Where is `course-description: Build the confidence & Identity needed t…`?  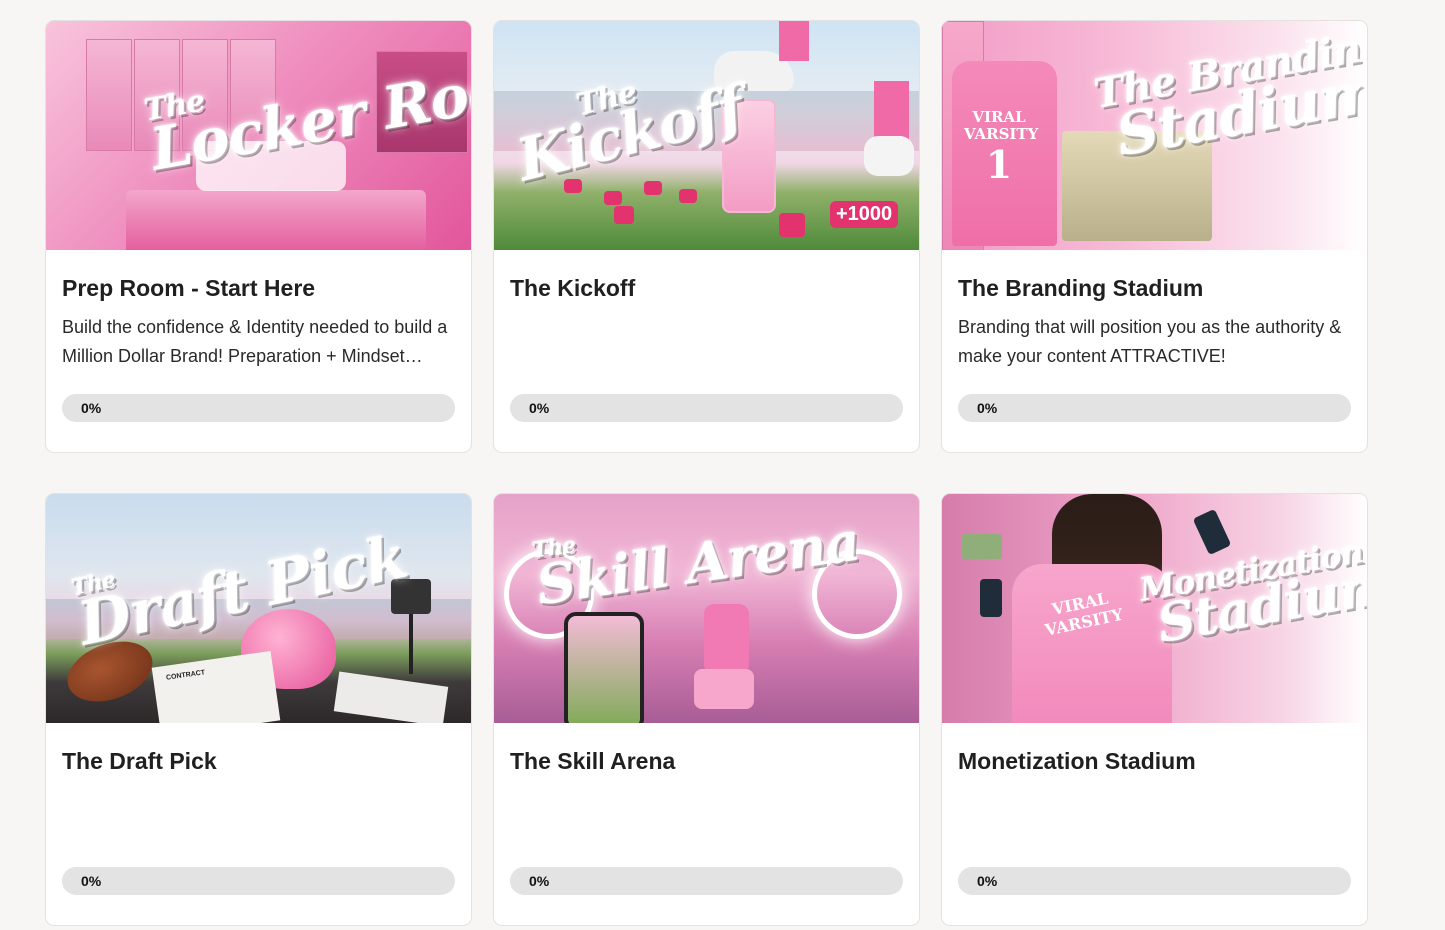
course-description: Build the confidence & Identity needed t… is located at coordinates (255, 341).